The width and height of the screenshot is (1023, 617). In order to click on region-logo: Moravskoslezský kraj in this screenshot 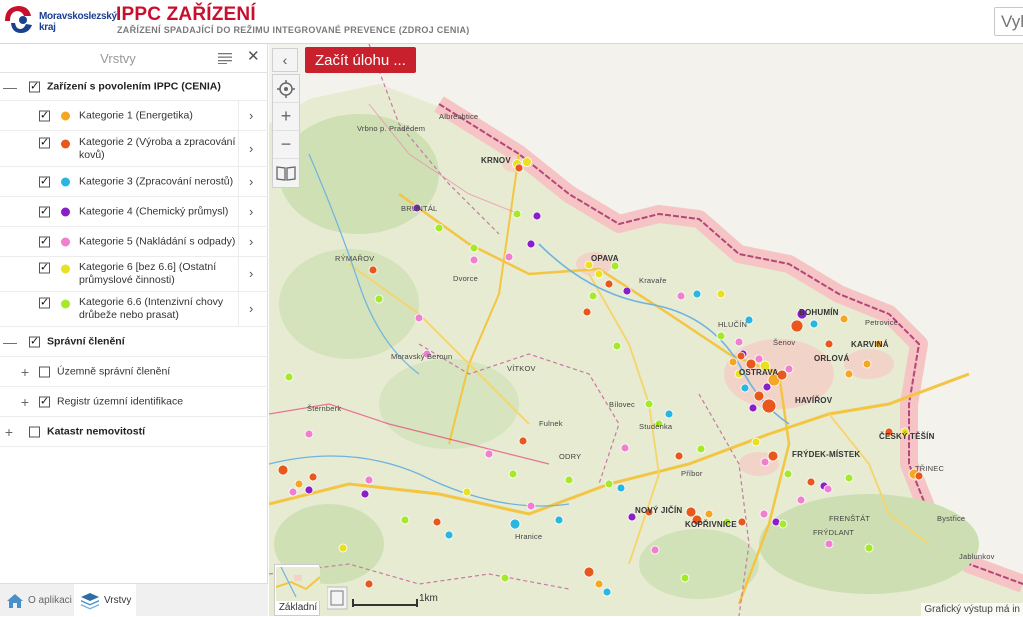, I will do `click(59, 21)`.